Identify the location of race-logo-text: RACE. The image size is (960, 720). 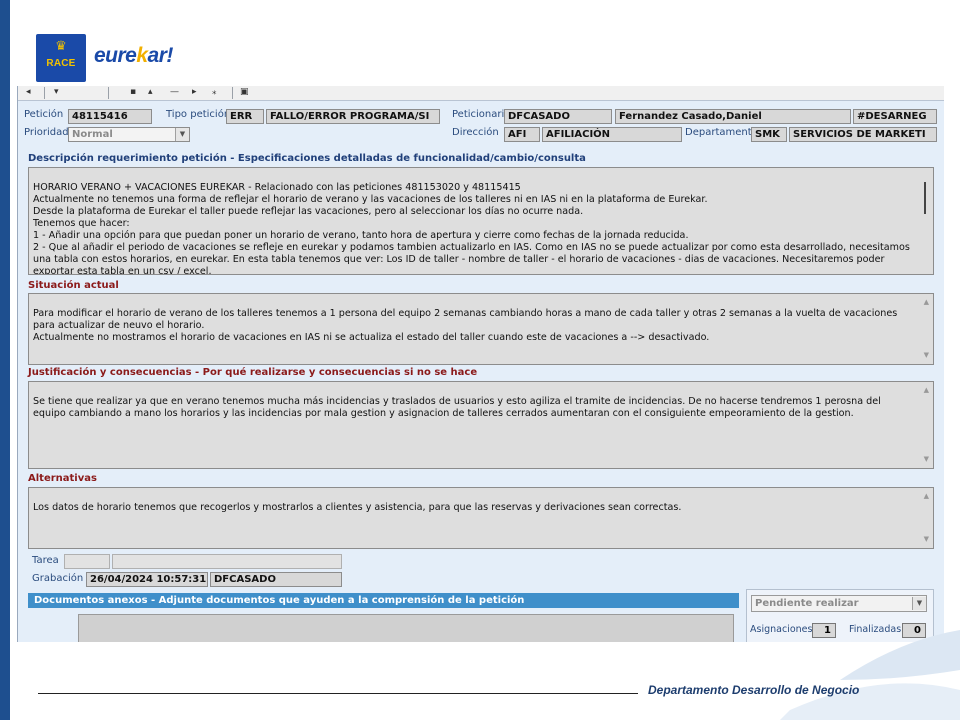
(61, 63).